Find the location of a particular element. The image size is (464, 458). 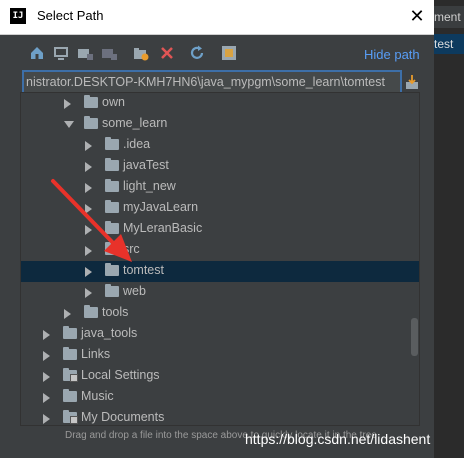

close-button: ✕ is located at coordinates (417, 17).